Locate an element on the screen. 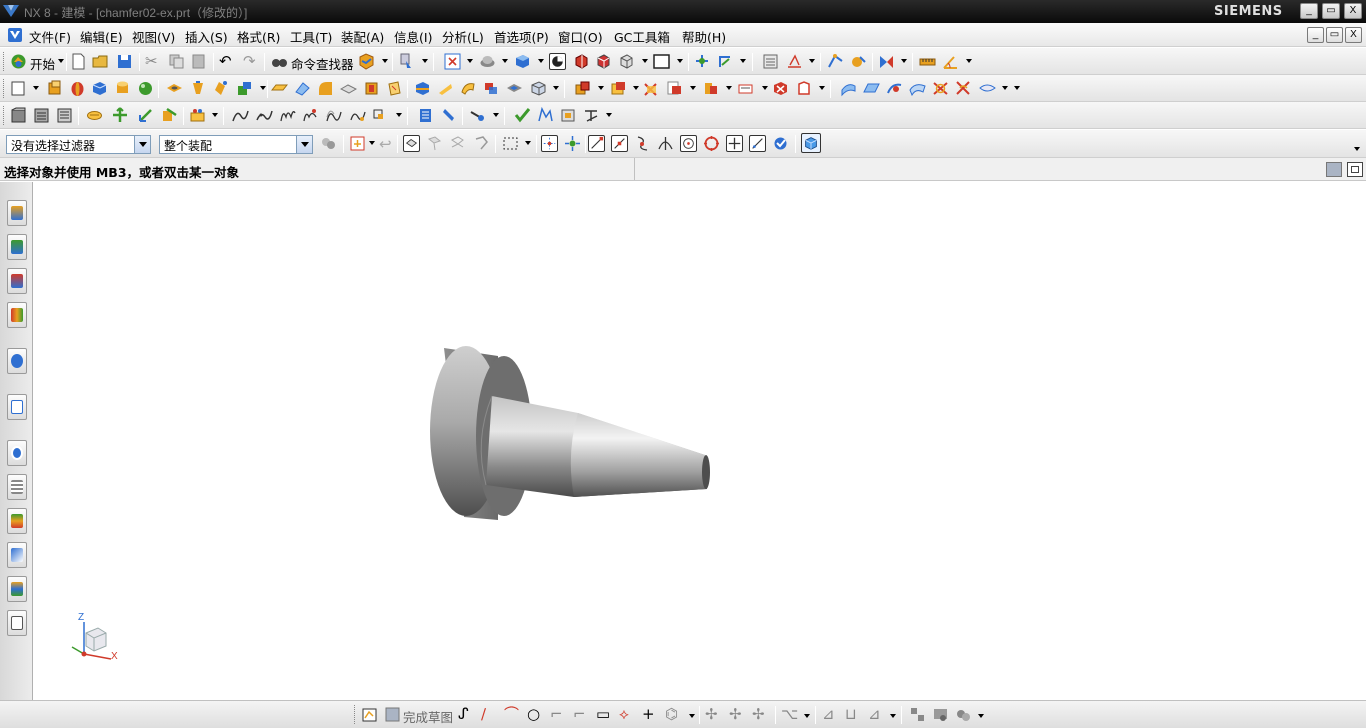  offset-curve-icon is located at coordinates (333, 115).